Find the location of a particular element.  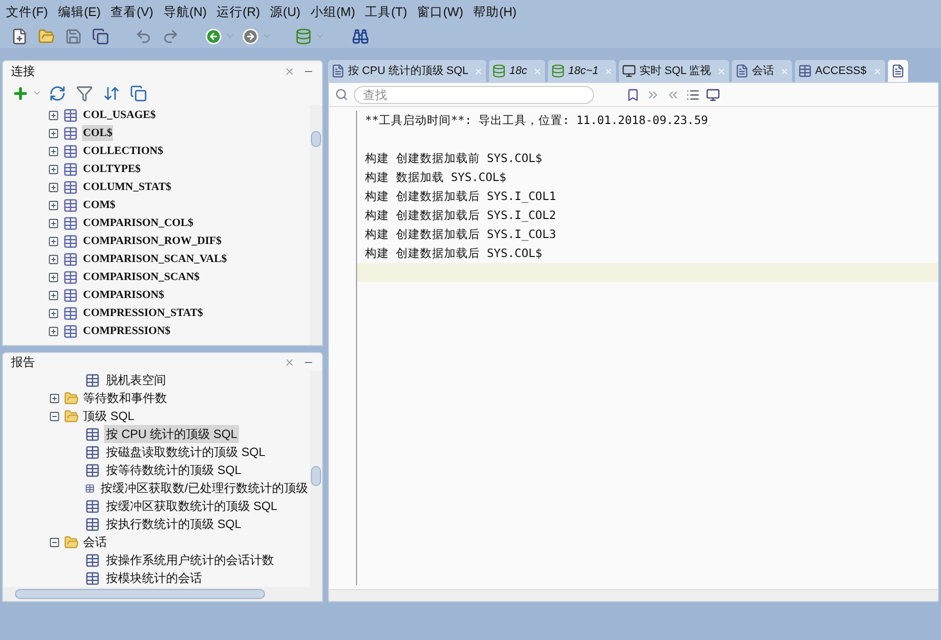

tree-item: COLUMN_STAT$ is located at coordinates (127, 187).